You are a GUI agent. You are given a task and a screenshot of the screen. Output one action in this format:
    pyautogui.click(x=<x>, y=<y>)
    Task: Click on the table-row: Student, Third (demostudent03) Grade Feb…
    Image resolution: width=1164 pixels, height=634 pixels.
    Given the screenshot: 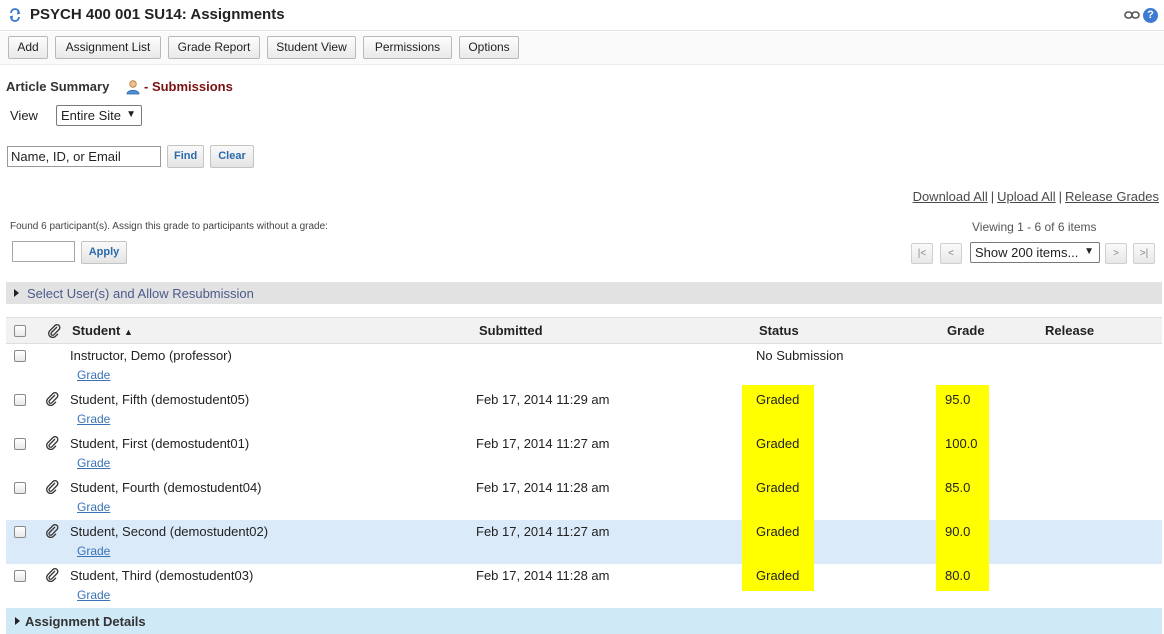 What is the action you would take?
    pyautogui.click(x=584, y=586)
    